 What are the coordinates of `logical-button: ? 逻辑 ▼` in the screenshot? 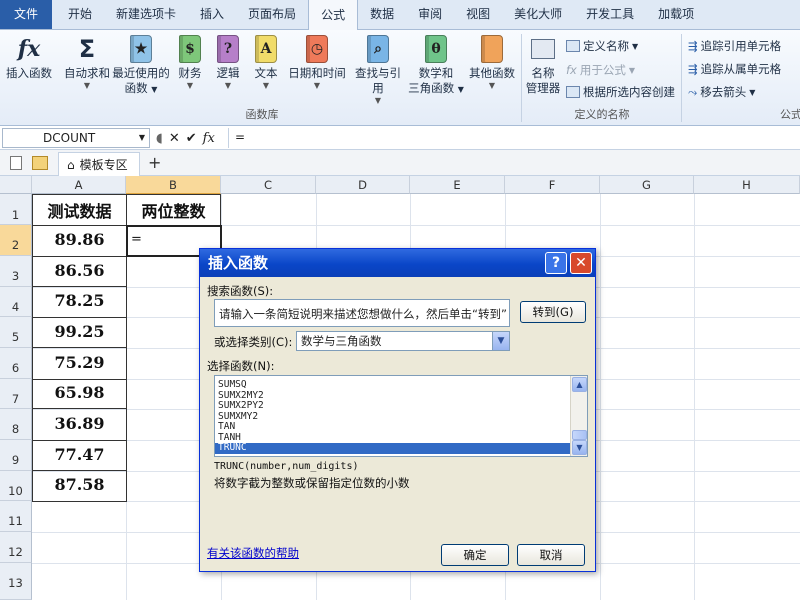 It's located at (228, 62).